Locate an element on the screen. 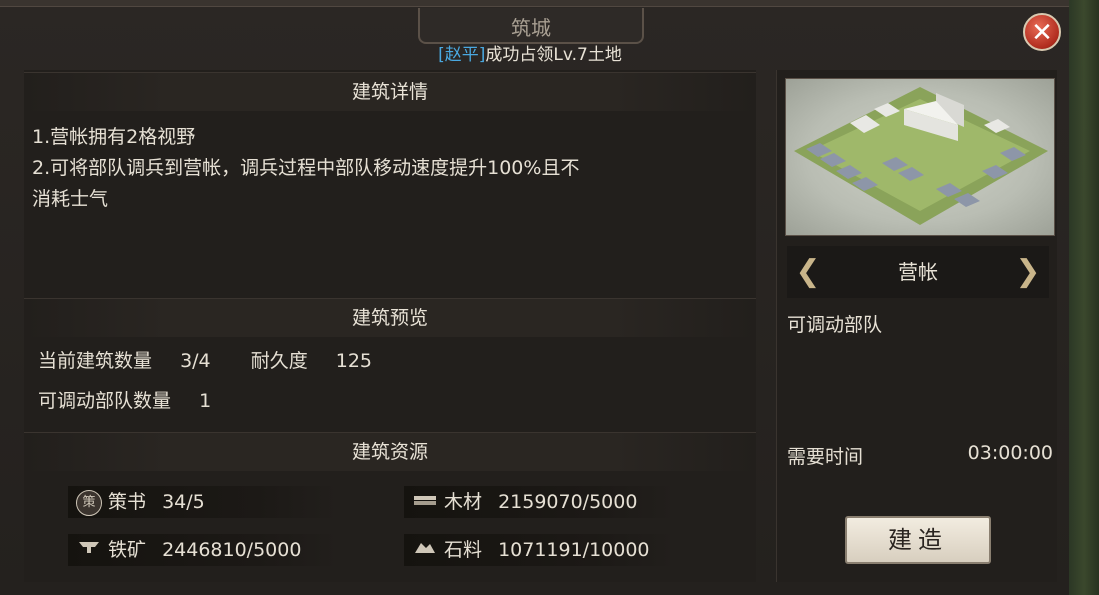  chevron-left-icon: ❮ is located at coordinates (808, 272).